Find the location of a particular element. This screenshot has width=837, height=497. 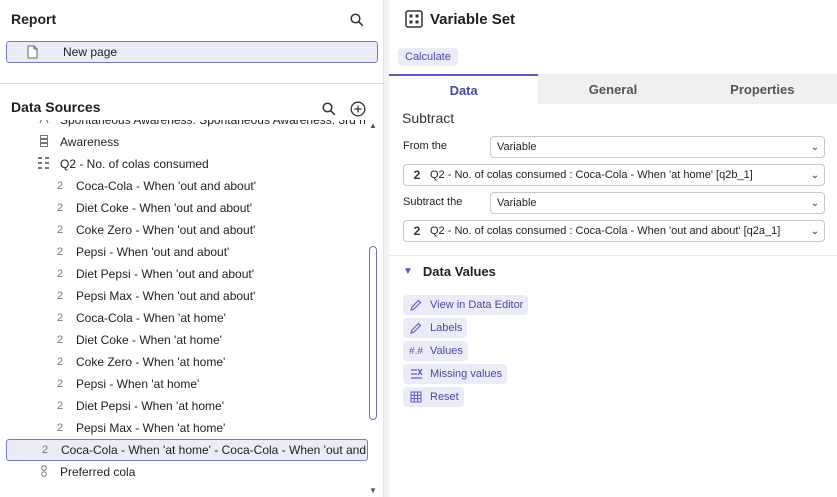

tree-item: Q2 - No. of colas consumed is located at coordinates (184, 164).